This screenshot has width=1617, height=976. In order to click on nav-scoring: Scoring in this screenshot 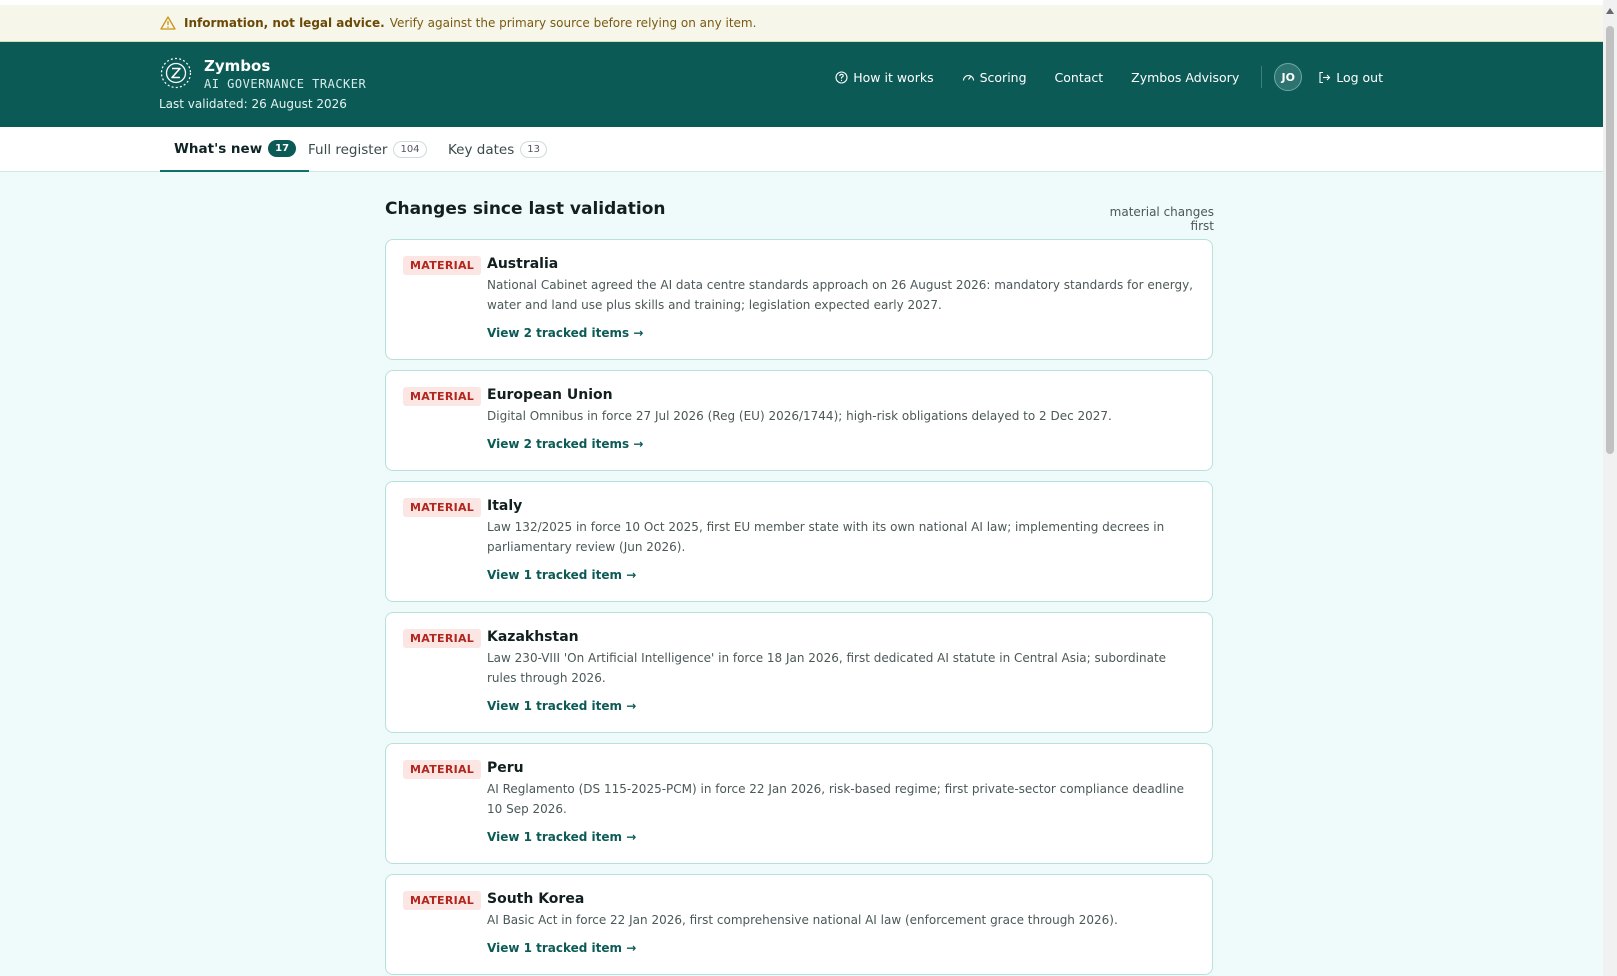, I will do `click(994, 77)`.